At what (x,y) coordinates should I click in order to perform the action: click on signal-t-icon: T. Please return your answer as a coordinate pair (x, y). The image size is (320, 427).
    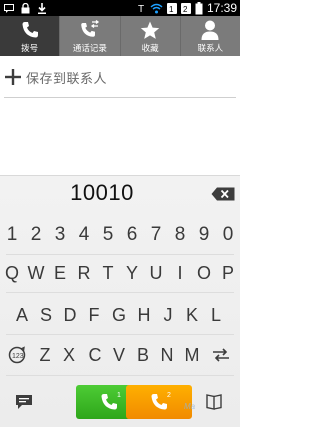
    Looking at the image, I should click on (141, 9).